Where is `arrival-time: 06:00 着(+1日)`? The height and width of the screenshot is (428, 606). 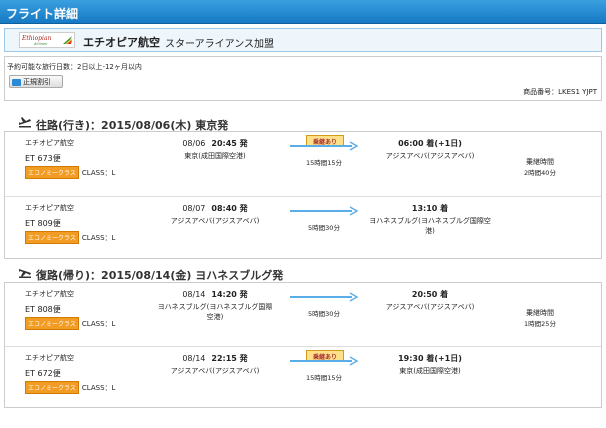 arrival-time: 06:00 着(+1日) is located at coordinates (430, 143).